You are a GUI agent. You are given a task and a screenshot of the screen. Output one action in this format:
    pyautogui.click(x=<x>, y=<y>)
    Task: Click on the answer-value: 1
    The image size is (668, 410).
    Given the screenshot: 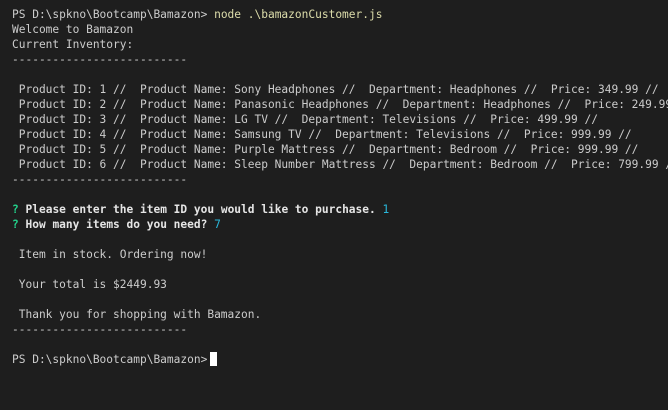 What is the action you would take?
    pyautogui.click(x=386, y=209)
    